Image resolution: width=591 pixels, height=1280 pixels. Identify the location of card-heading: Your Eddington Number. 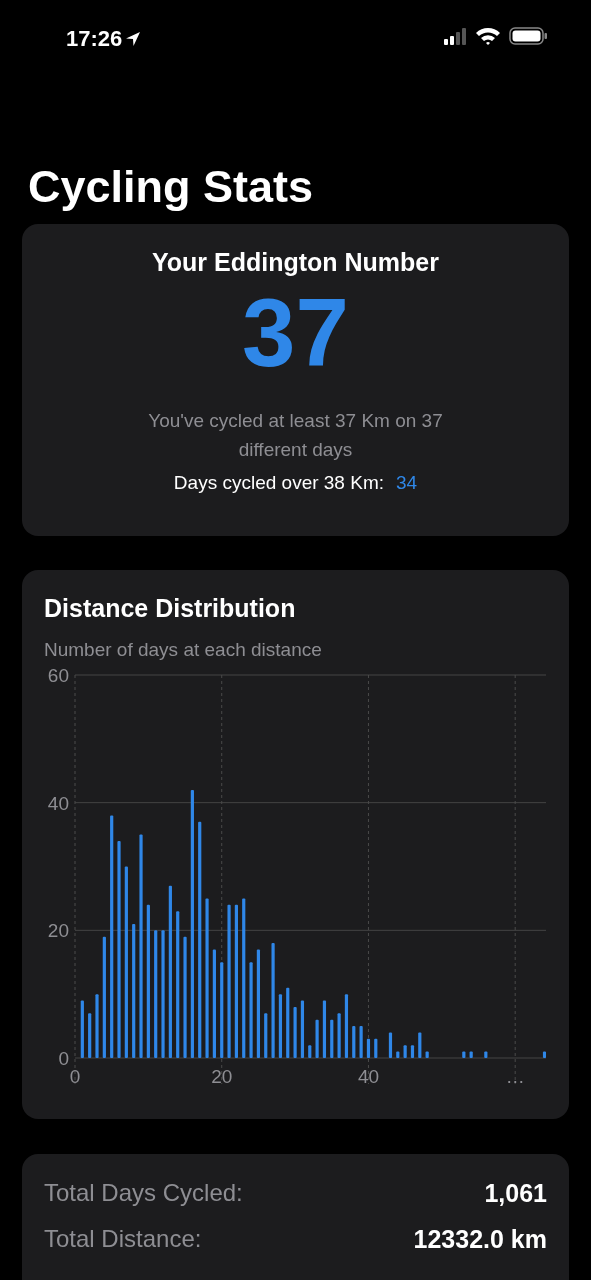
(295, 262).